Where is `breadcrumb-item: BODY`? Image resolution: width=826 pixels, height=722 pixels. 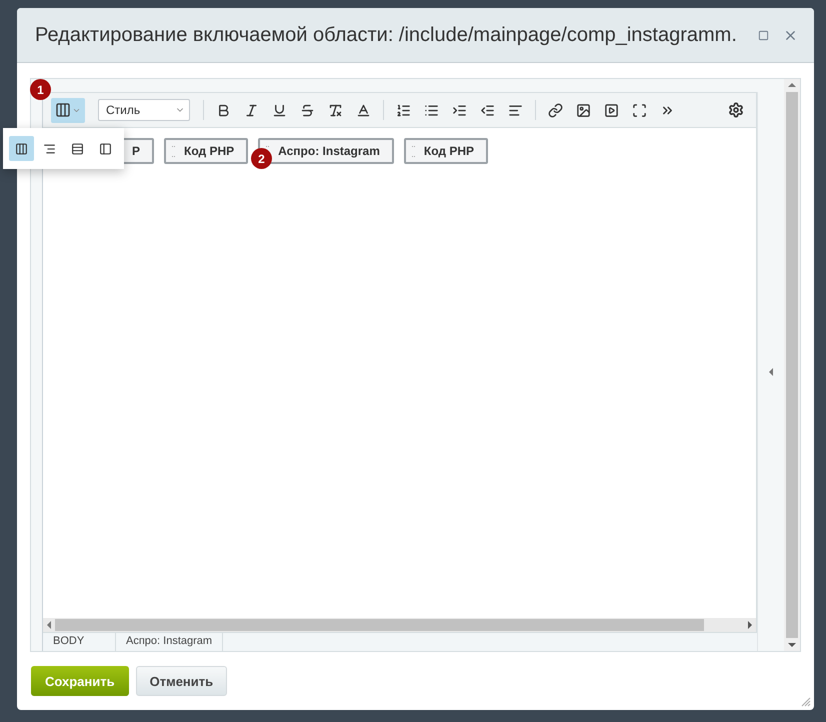
breadcrumb-item: BODY is located at coordinates (79, 642).